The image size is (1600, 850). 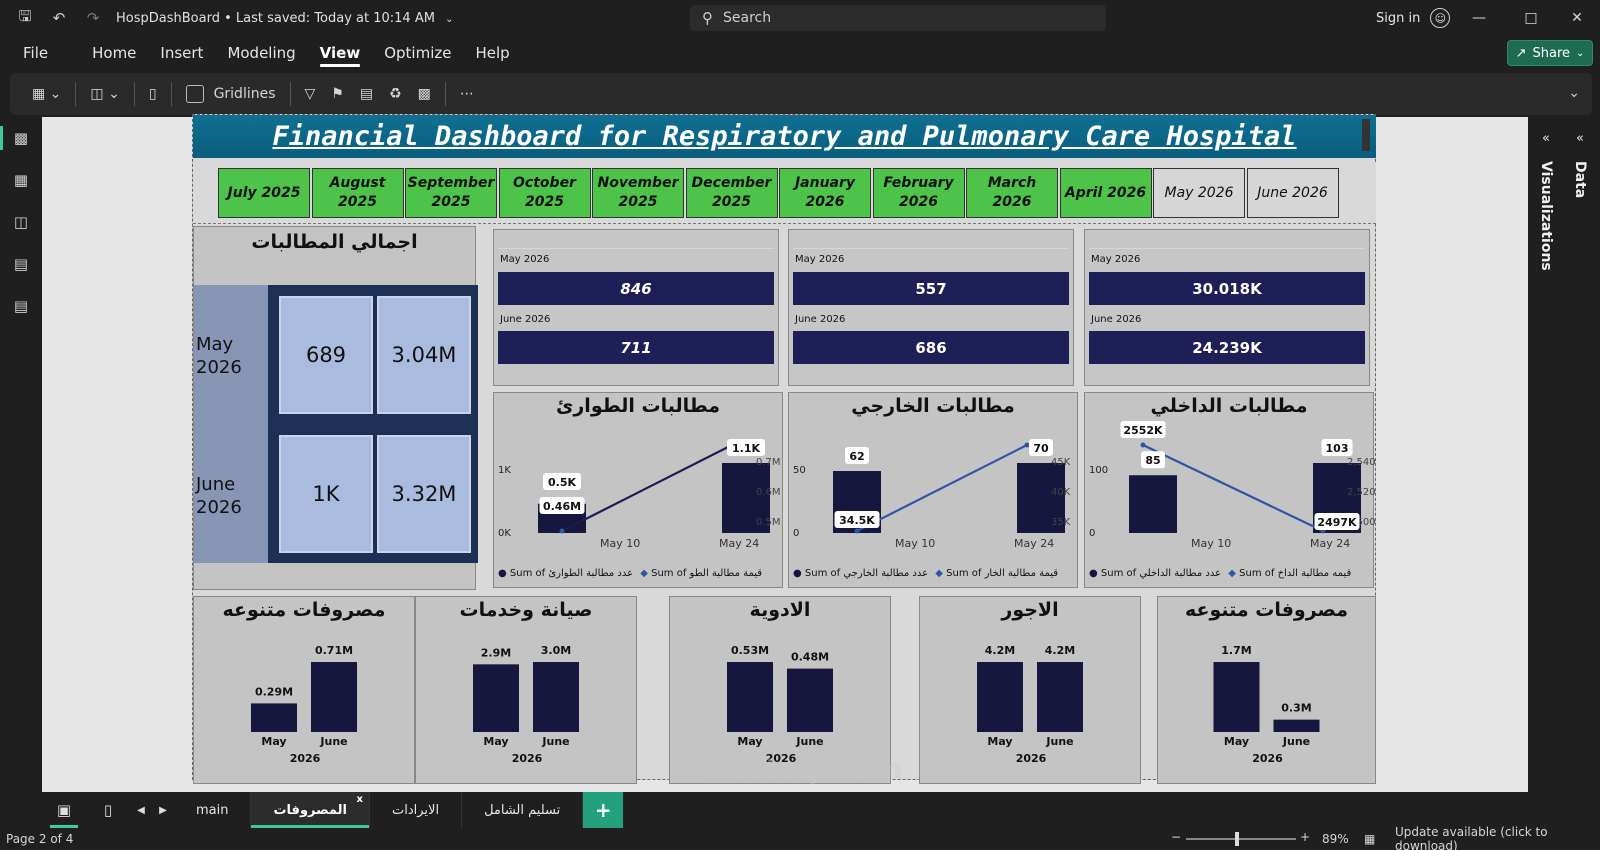 What do you see at coordinates (1479, 18) in the screenshot?
I see `minimize-icon: —` at bounding box center [1479, 18].